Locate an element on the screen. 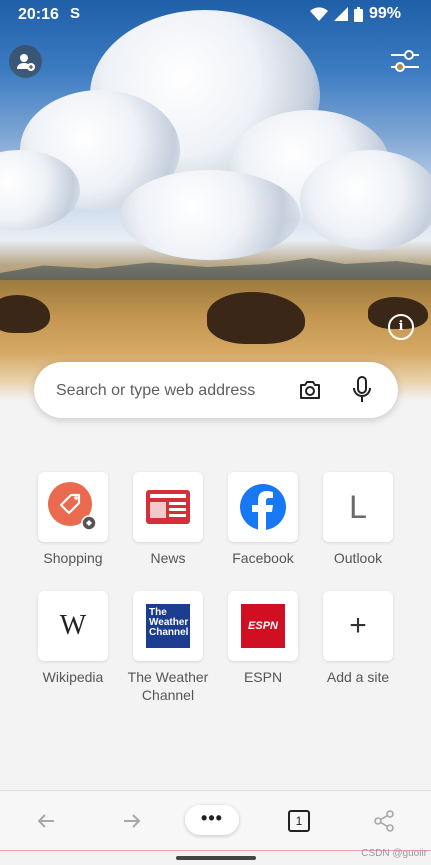  facebook-icon is located at coordinates (263, 507).